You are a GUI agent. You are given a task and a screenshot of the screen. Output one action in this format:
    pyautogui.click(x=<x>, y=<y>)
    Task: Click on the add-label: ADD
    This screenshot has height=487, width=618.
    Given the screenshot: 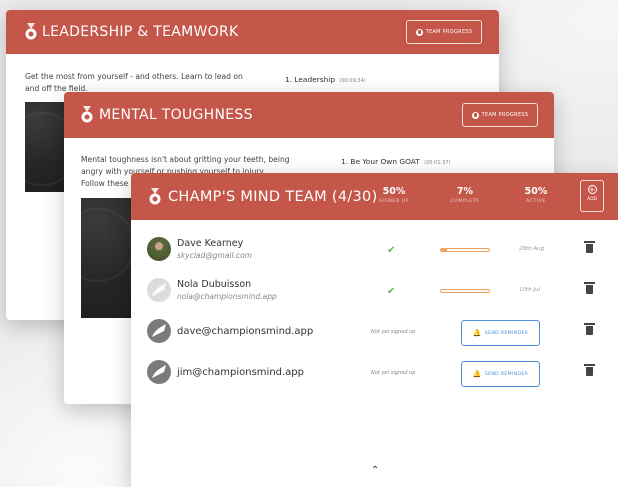 What is the action you would take?
    pyautogui.click(x=591, y=199)
    